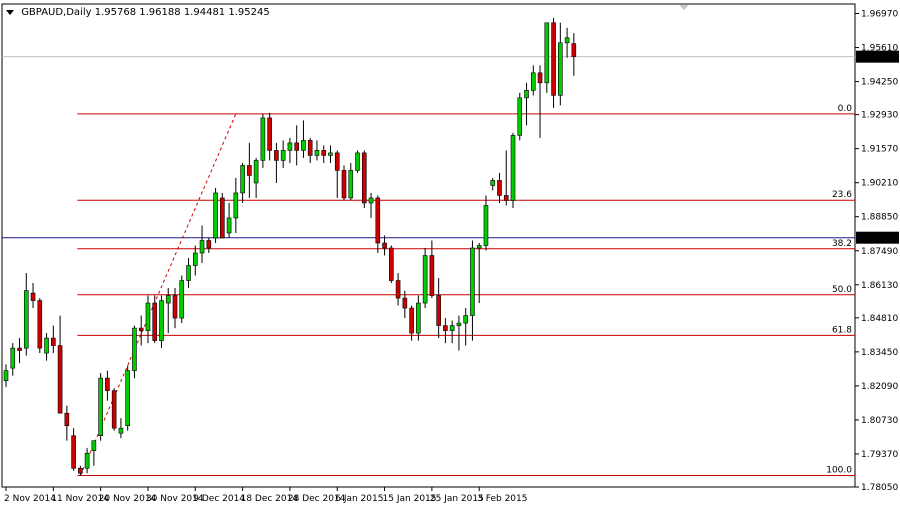 The width and height of the screenshot is (900, 508). What do you see at coordinates (684, 7) in the screenshot?
I see `chart-shift-marker-icon` at bounding box center [684, 7].